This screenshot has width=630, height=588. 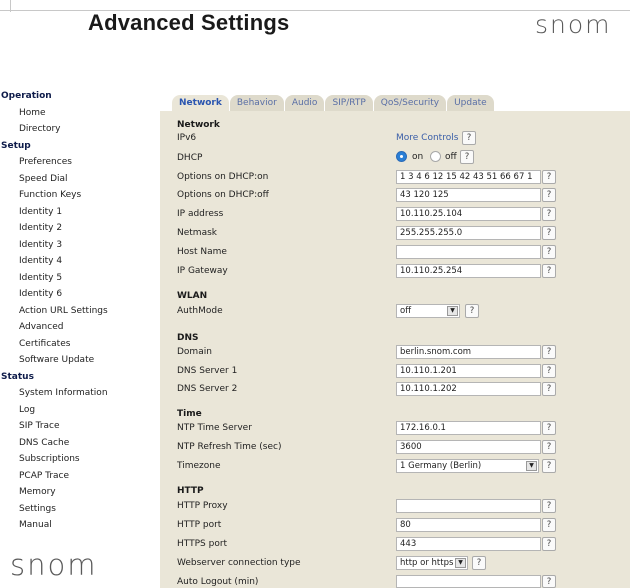 I want to click on more-controls-link: More Controls, so click(x=427, y=138).